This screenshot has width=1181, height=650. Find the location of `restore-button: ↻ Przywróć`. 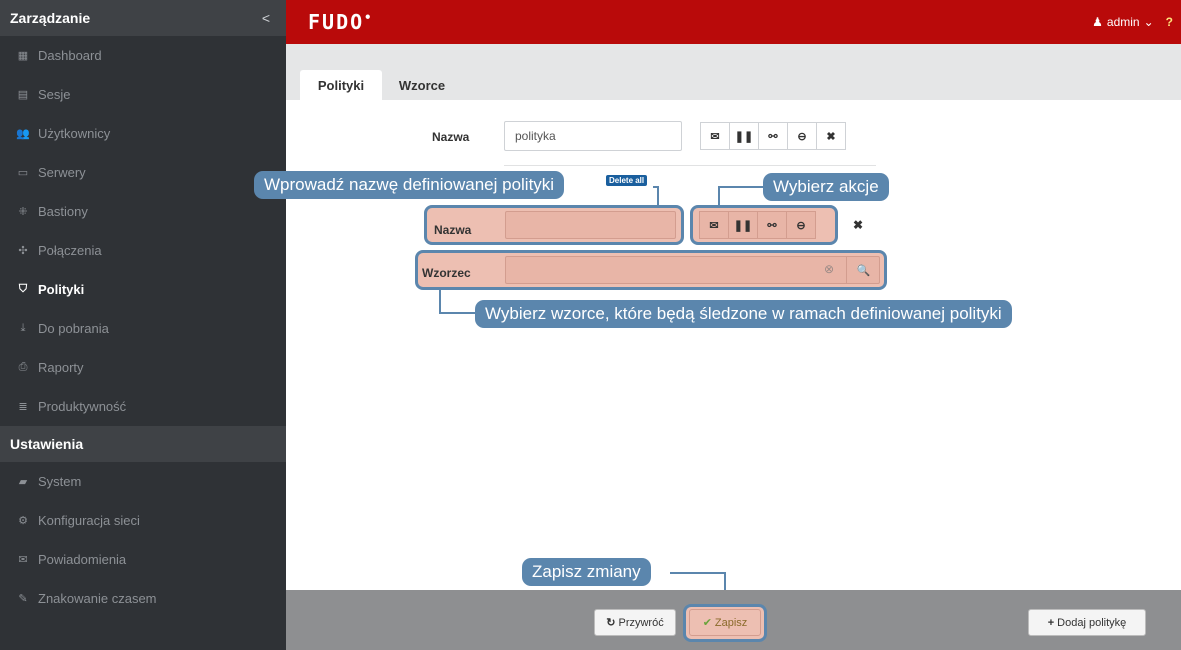

restore-button: ↻ Przywróć is located at coordinates (635, 622).